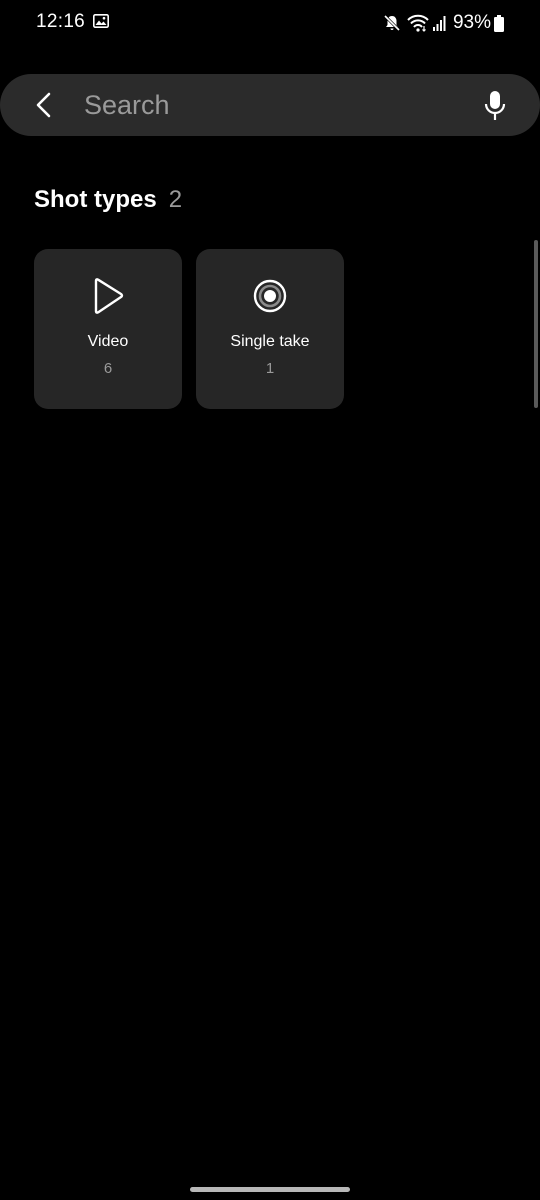 Image resolution: width=540 pixels, height=1200 pixels. What do you see at coordinates (270, 296) in the screenshot?
I see `single-take-icon` at bounding box center [270, 296].